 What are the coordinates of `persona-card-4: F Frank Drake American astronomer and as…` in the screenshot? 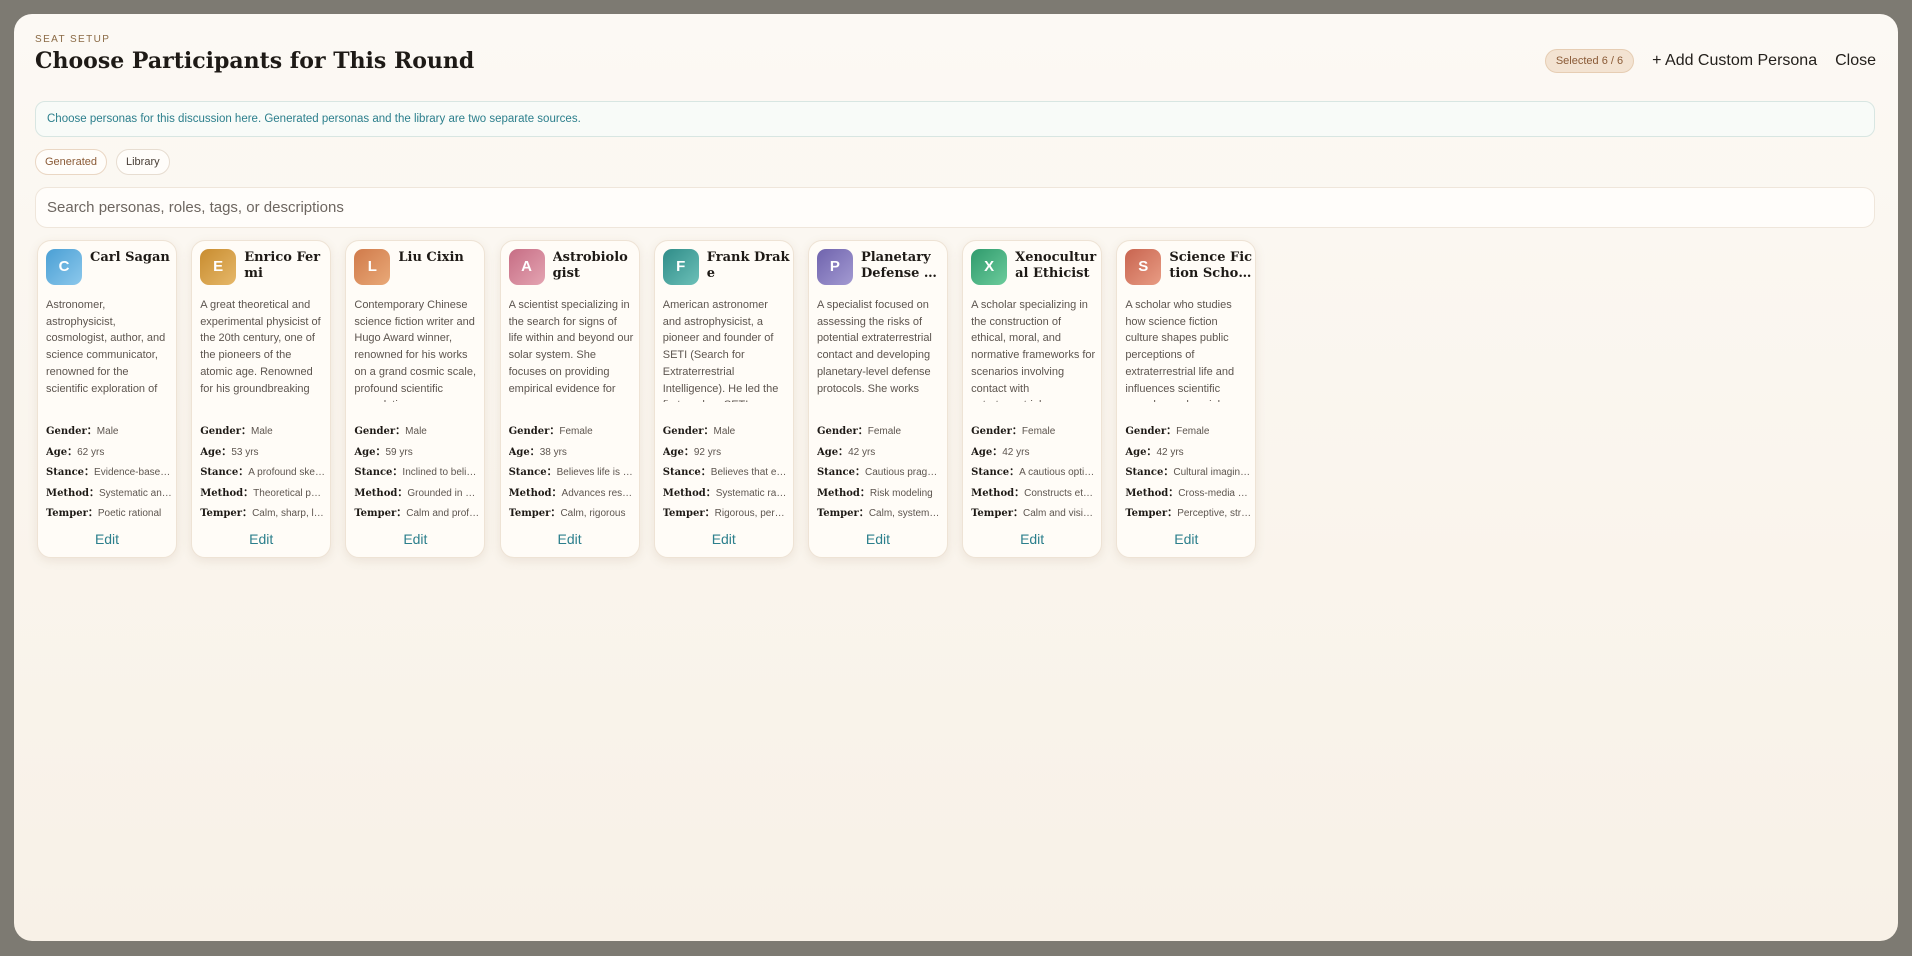 It's located at (723, 399).